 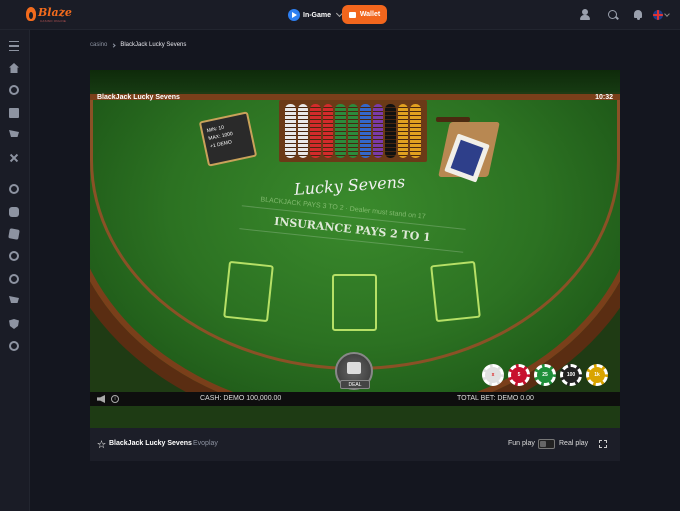 What do you see at coordinates (604, 97) in the screenshot?
I see `game-clock: 10:32` at bounding box center [604, 97].